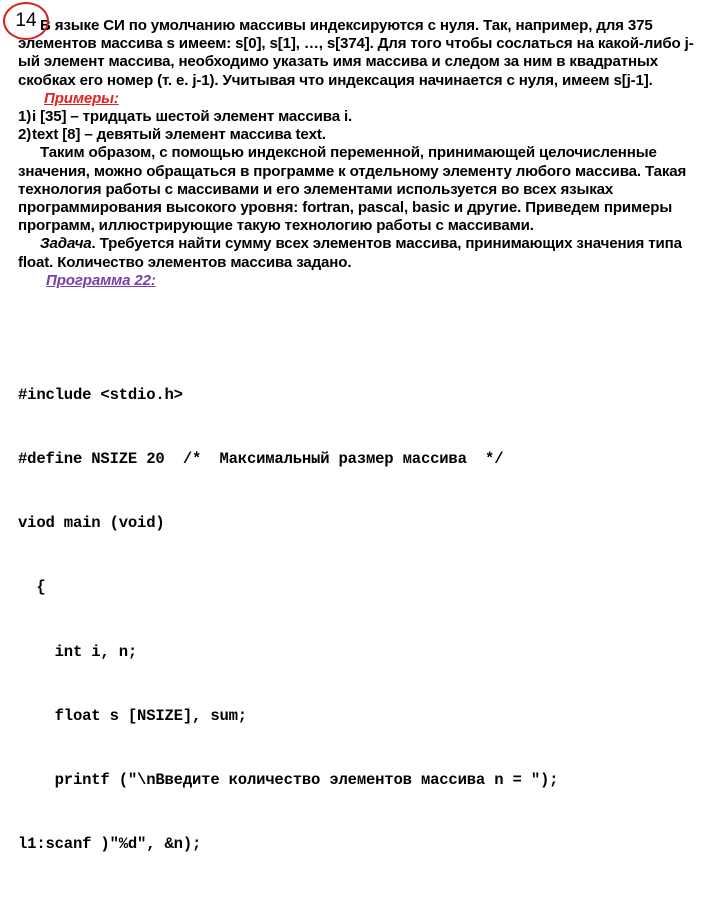 Image resolution: width=720 pixels, height=899 pixels. What do you see at coordinates (78, 651) in the screenshot?
I see `code-line: int i, n;` at bounding box center [78, 651].